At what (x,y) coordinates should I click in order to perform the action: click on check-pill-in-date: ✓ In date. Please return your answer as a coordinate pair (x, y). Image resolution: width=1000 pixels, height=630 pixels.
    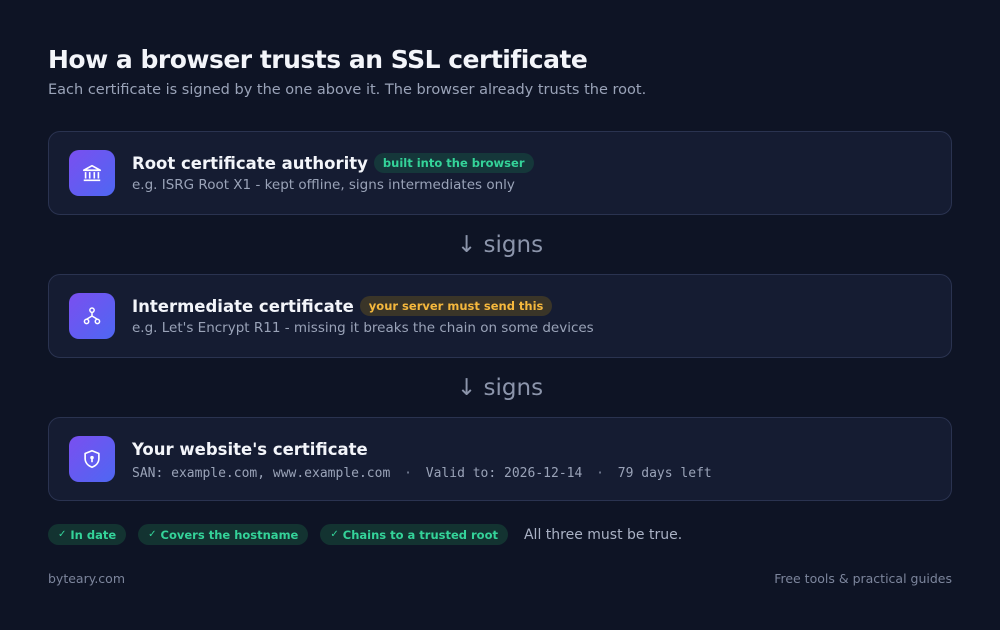
    Looking at the image, I should click on (87, 534).